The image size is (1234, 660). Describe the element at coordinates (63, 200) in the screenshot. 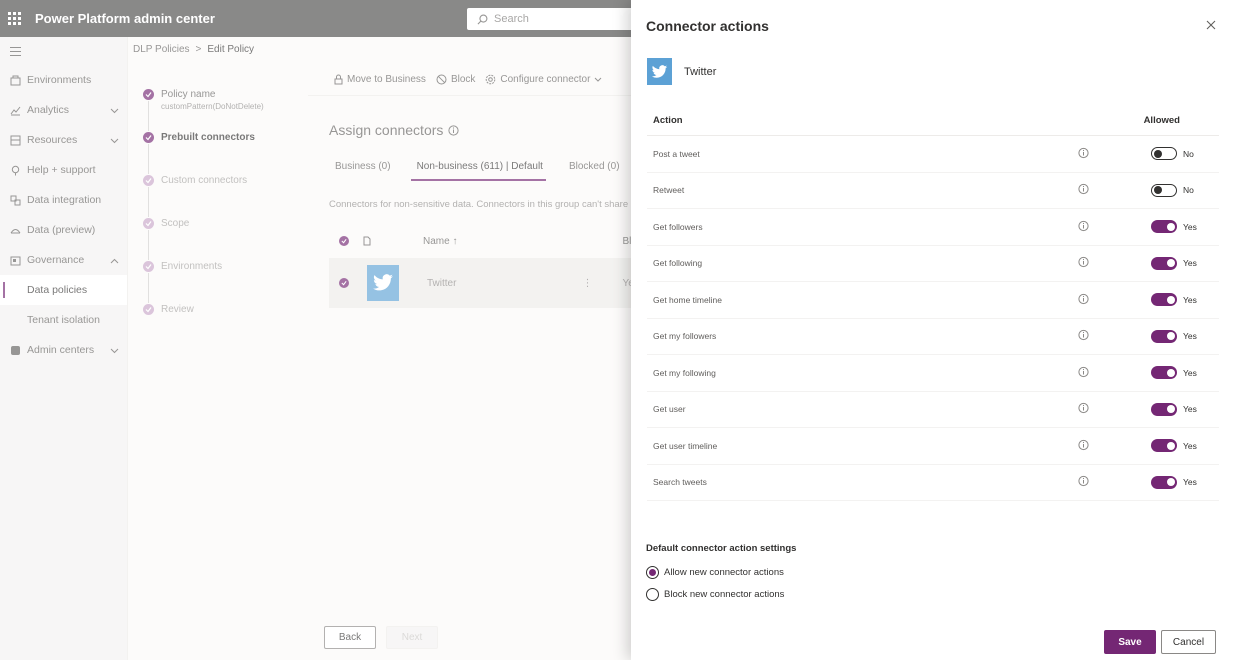

I see `nav-item-data-integration: Data integration` at that location.